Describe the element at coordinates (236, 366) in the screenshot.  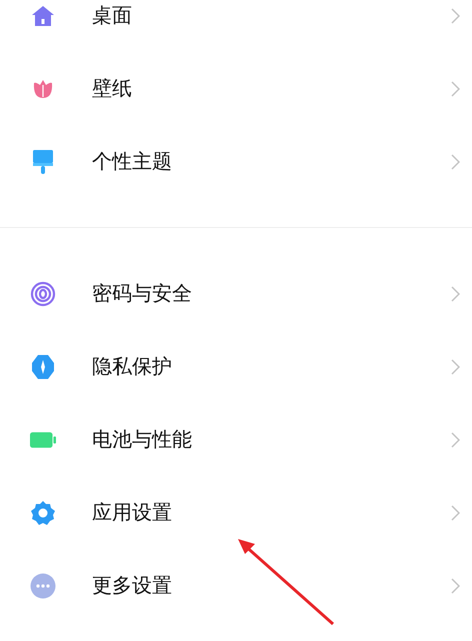
I see `settings-item: 隐私保护` at that location.